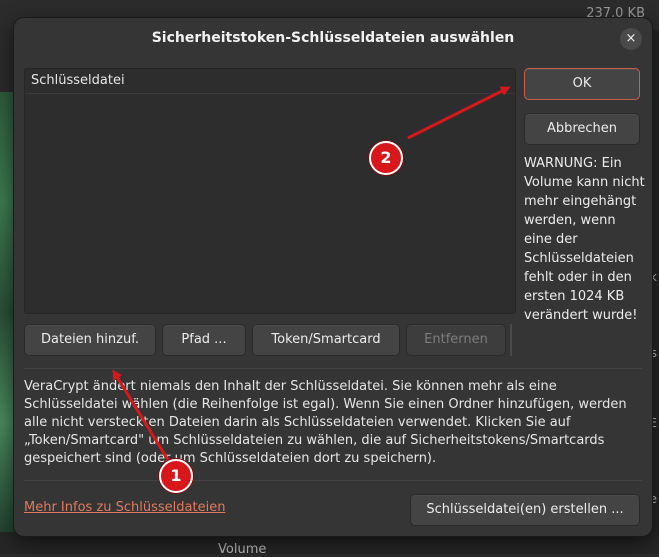 This screenshot has height=557, width=659. I want to click on close-button: ×, so click(631, 39).